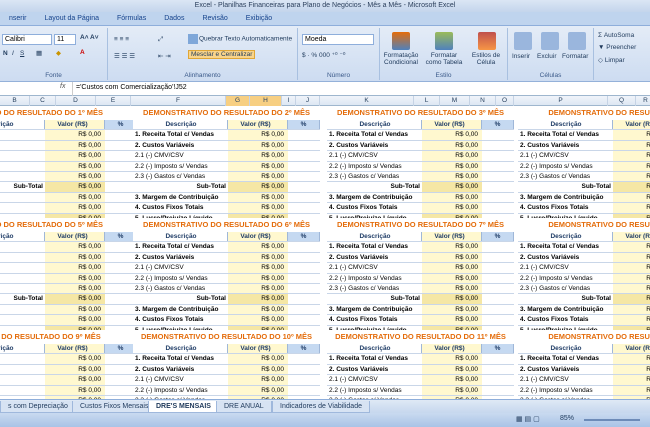  What do you see at coordinates (259, 19) in the screenshot?
I see `ribbon-tab: Exibição` at bounding box center [259, 19].